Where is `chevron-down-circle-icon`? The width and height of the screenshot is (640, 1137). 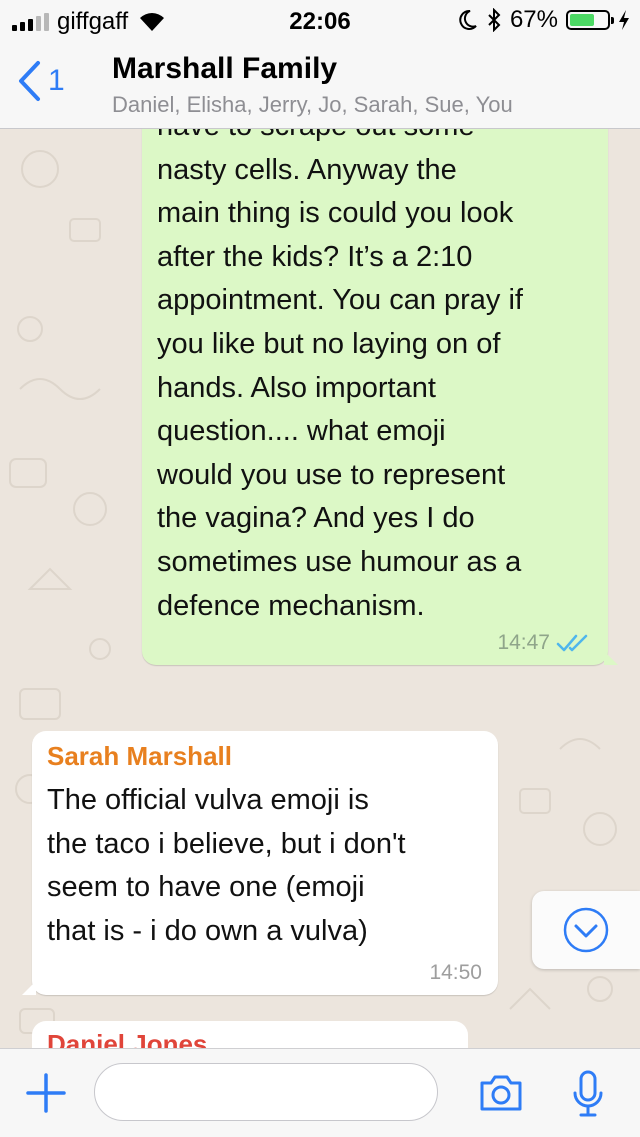 chevron-down-circle-icon is located at coordinates (586, 930).